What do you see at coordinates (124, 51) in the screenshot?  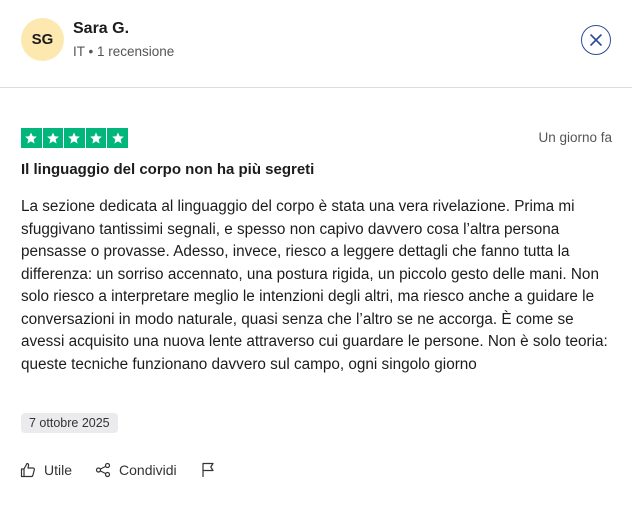 I see `reviewer-meta: IT • 1 recensione` at bounding box center [124, 51].